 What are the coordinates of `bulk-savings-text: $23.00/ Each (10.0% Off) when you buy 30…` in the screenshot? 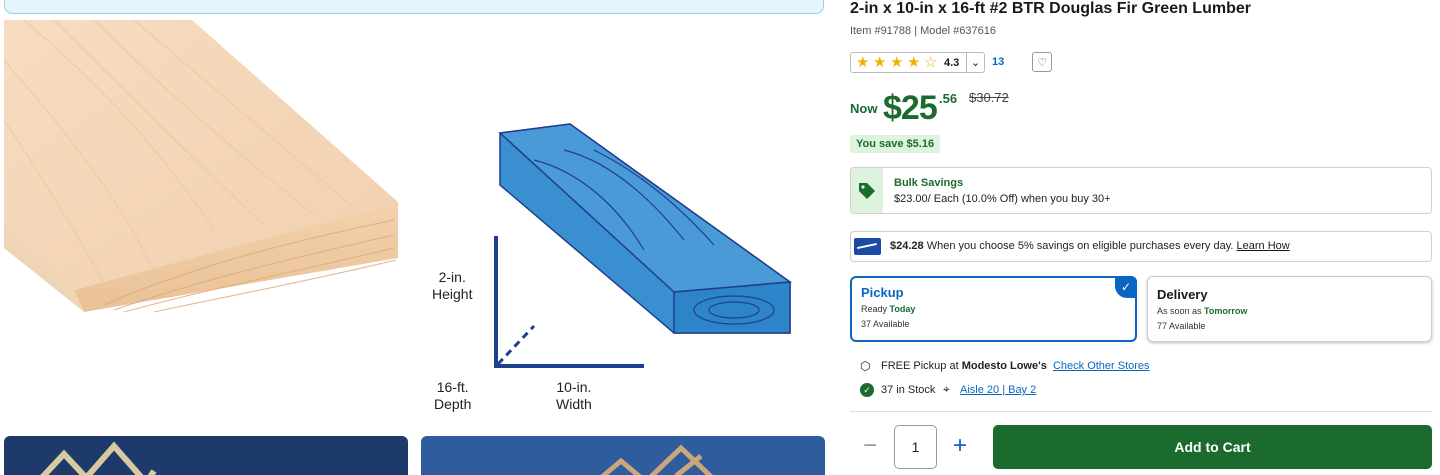 It's located at (1002, 199).